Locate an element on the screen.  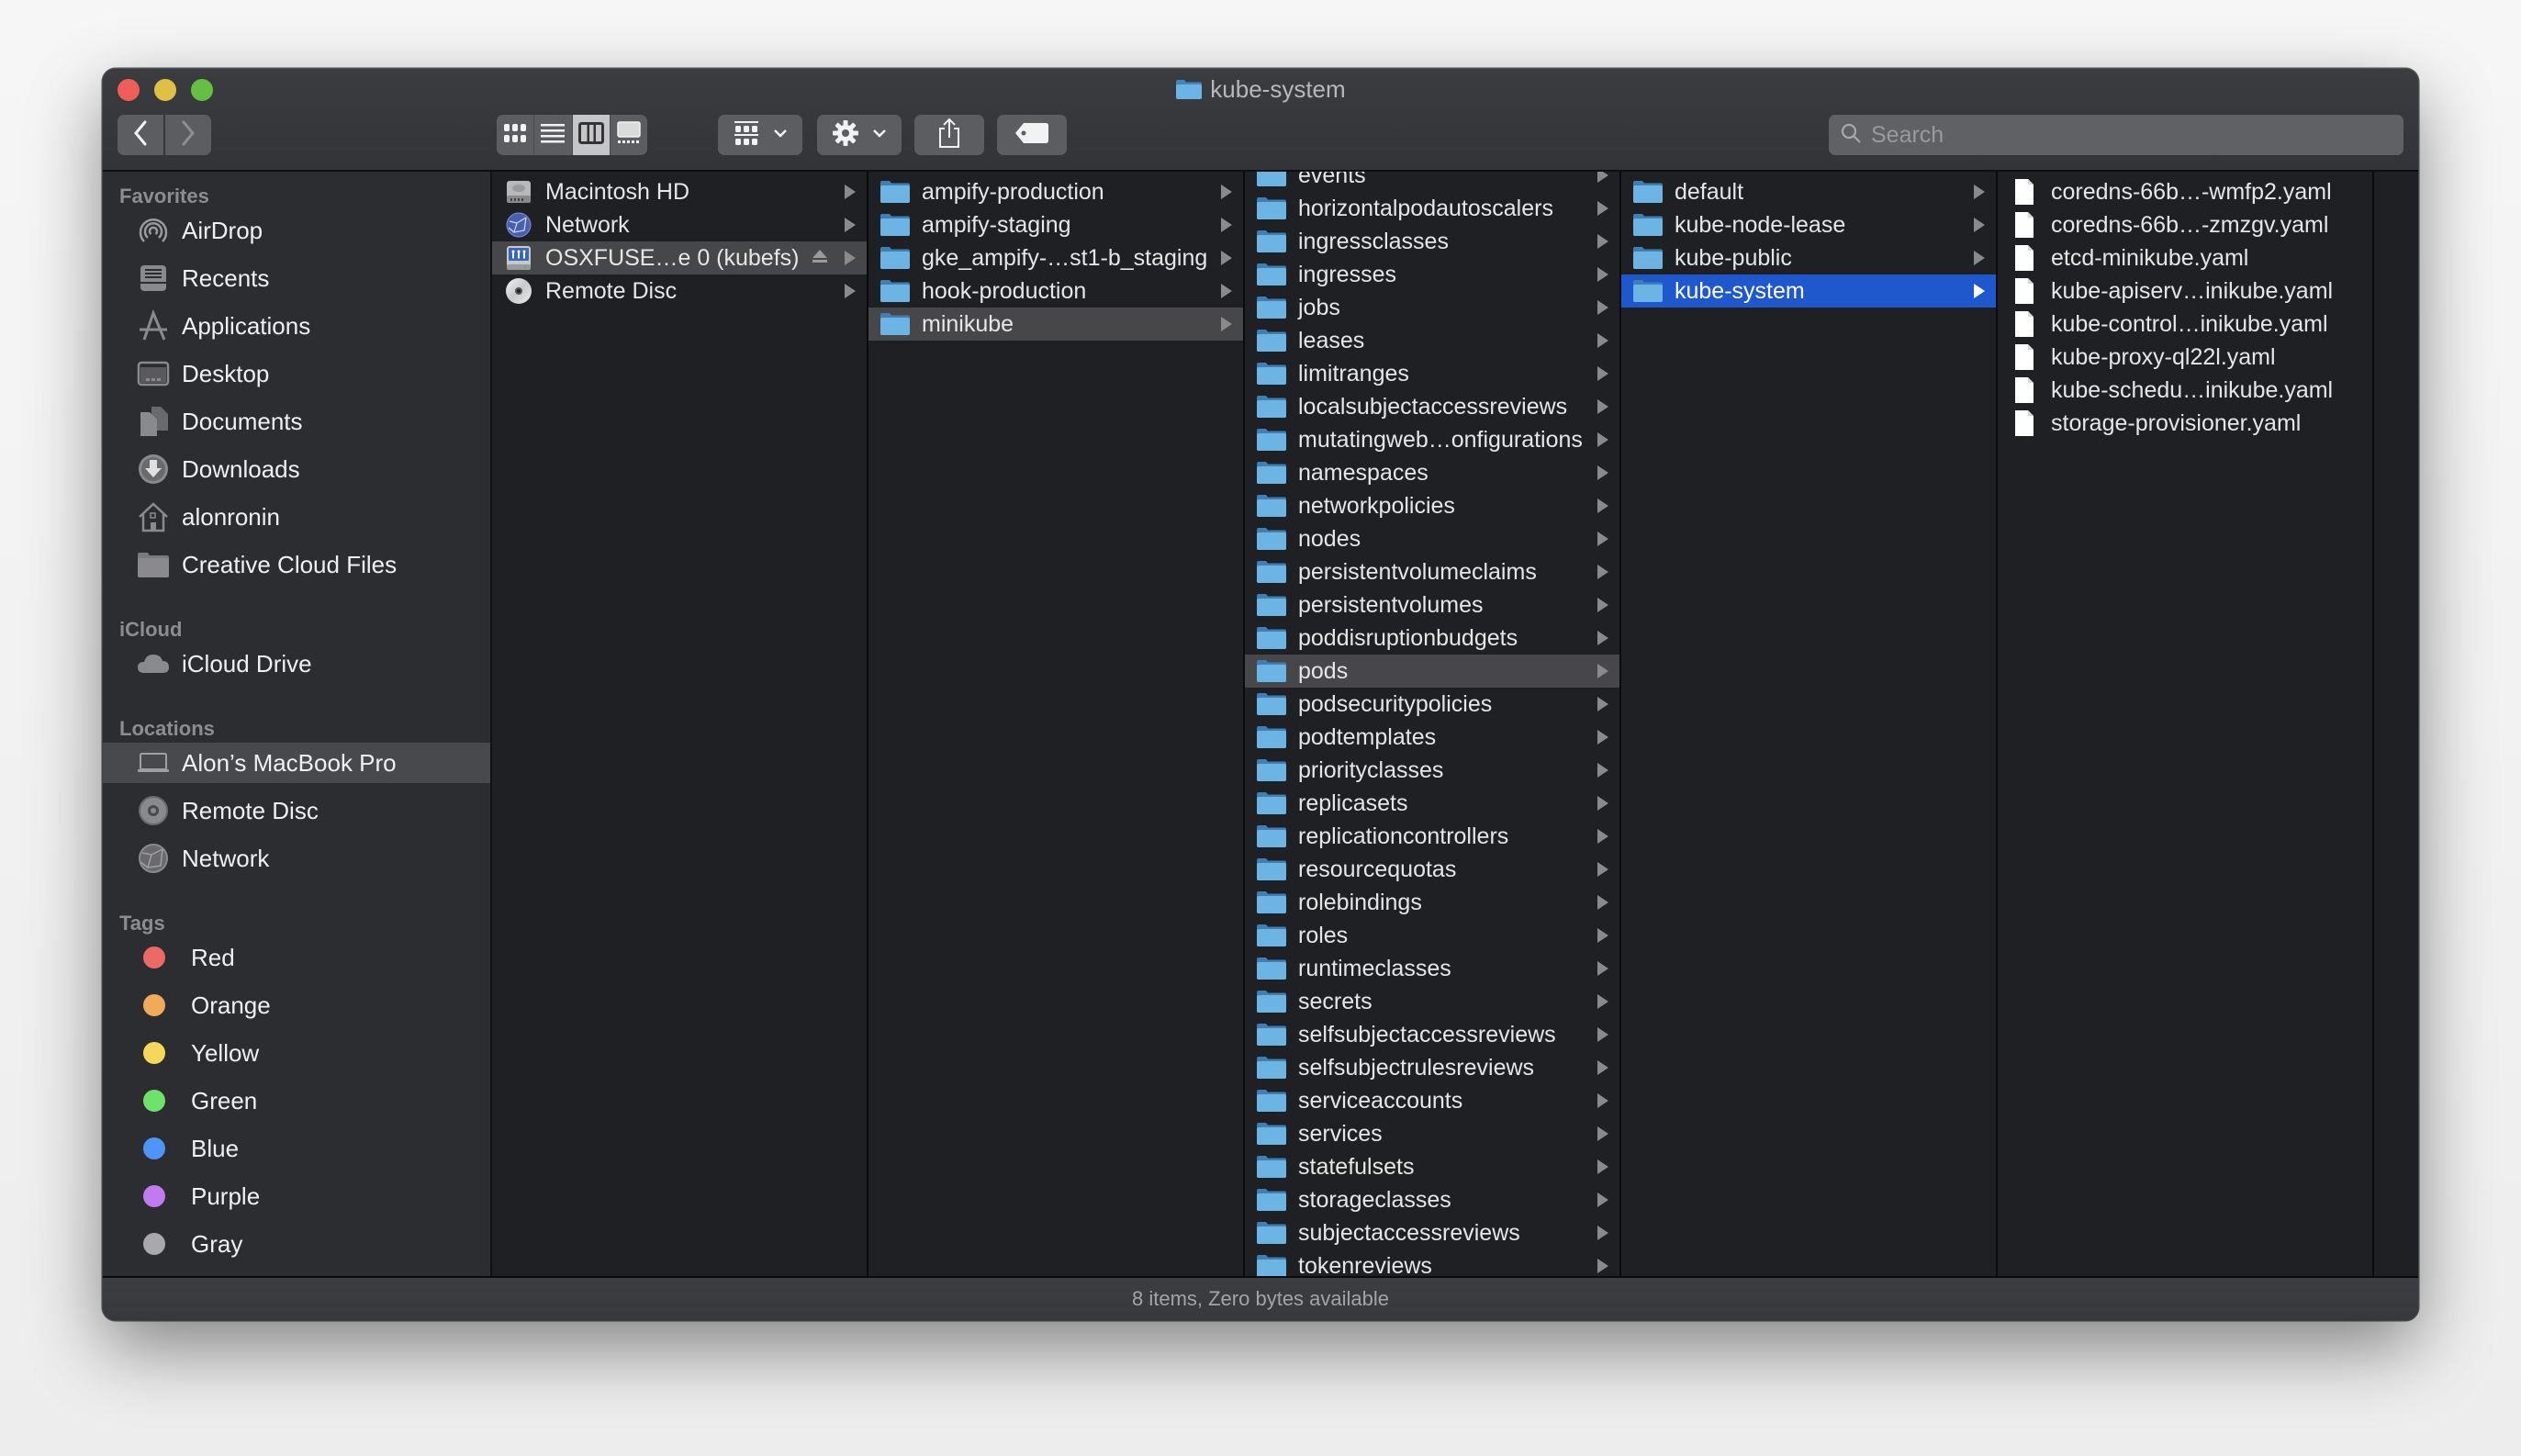
sidebar-item-remote-disc: Remote Disc is located at coordinates (296, 810).